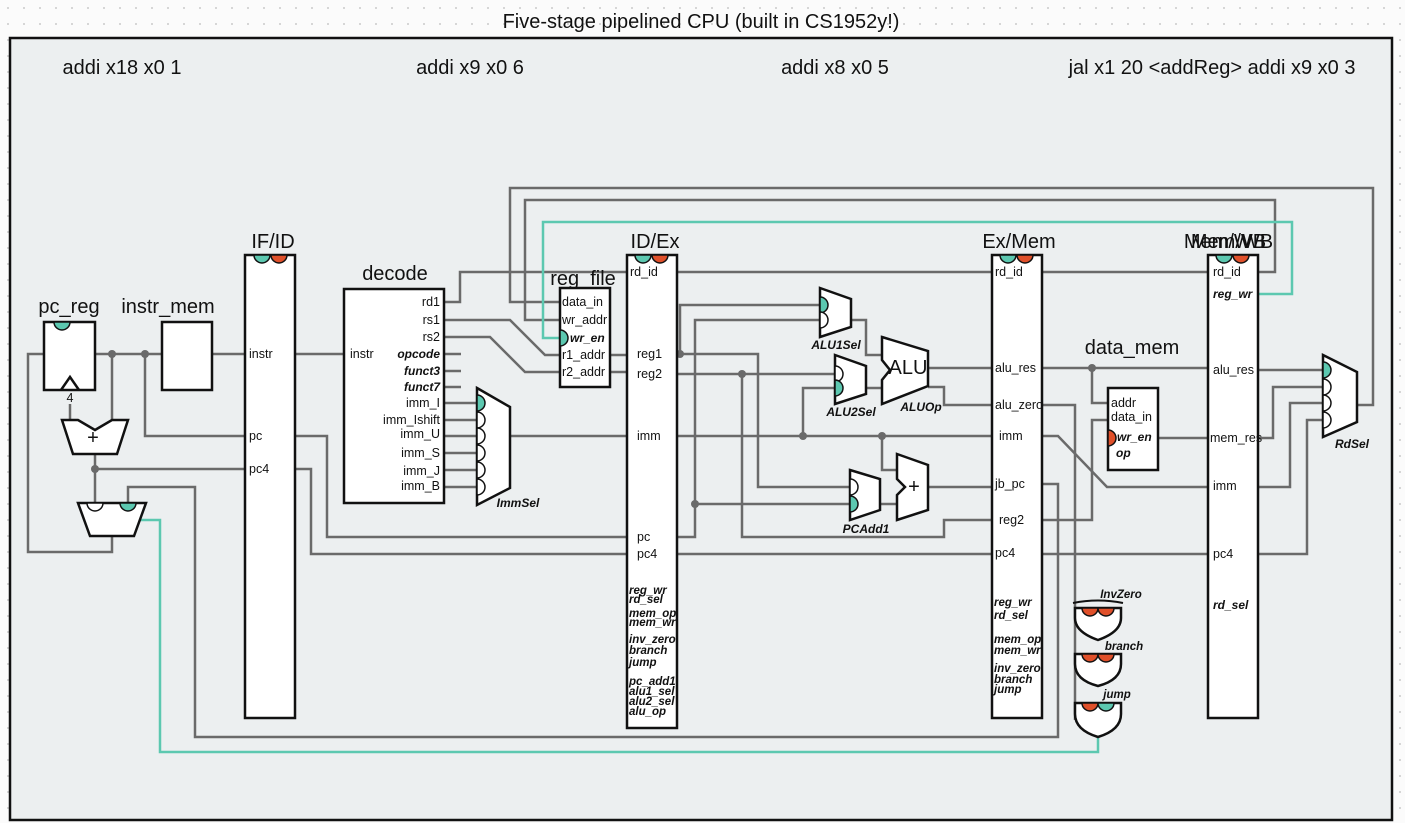 This screenshot has height=823, width=1405. Describe the element at coordinates (835, 68) in the screenshot. I see `stage-instruction: addi x8 x0 5` at that location.